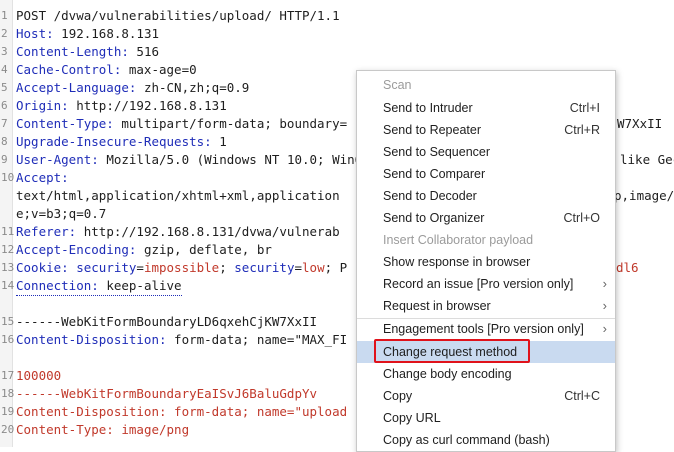 Image resolution: width=674 pixels, height=452 pixels. I want to click on header-value: image/png, so click(151, 429).